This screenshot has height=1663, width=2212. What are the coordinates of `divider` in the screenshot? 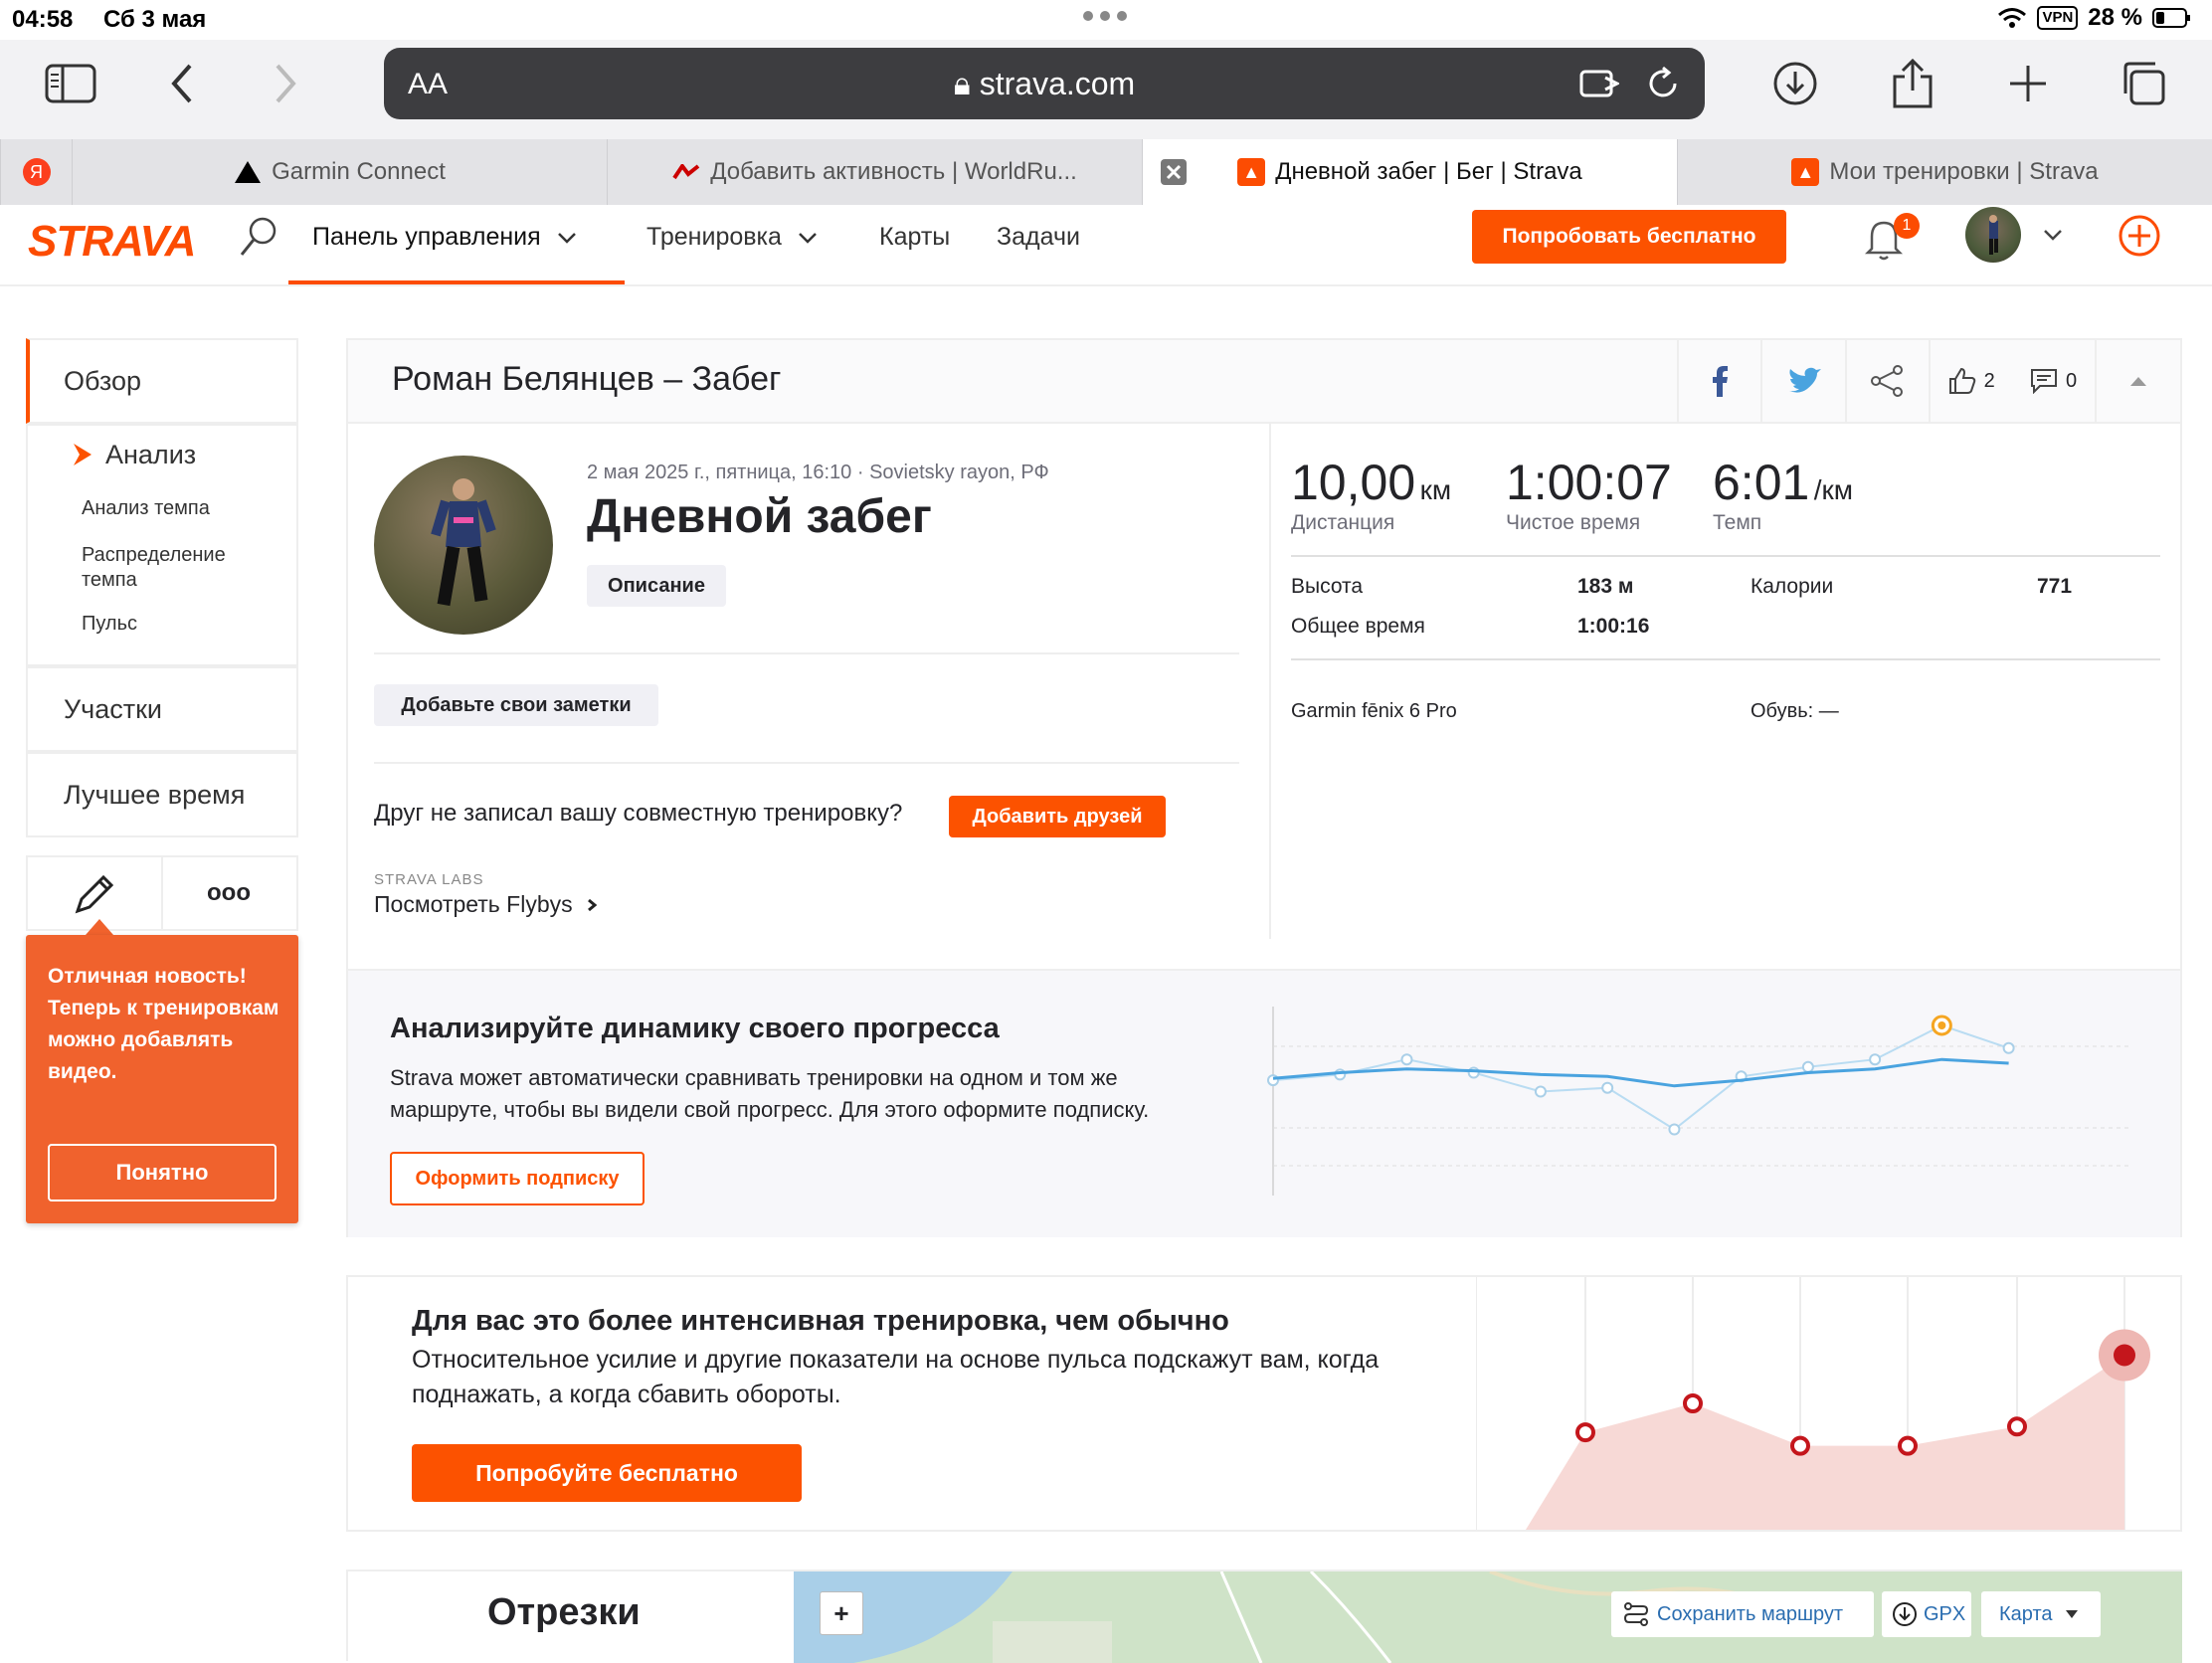 It's located at (1725, 556).